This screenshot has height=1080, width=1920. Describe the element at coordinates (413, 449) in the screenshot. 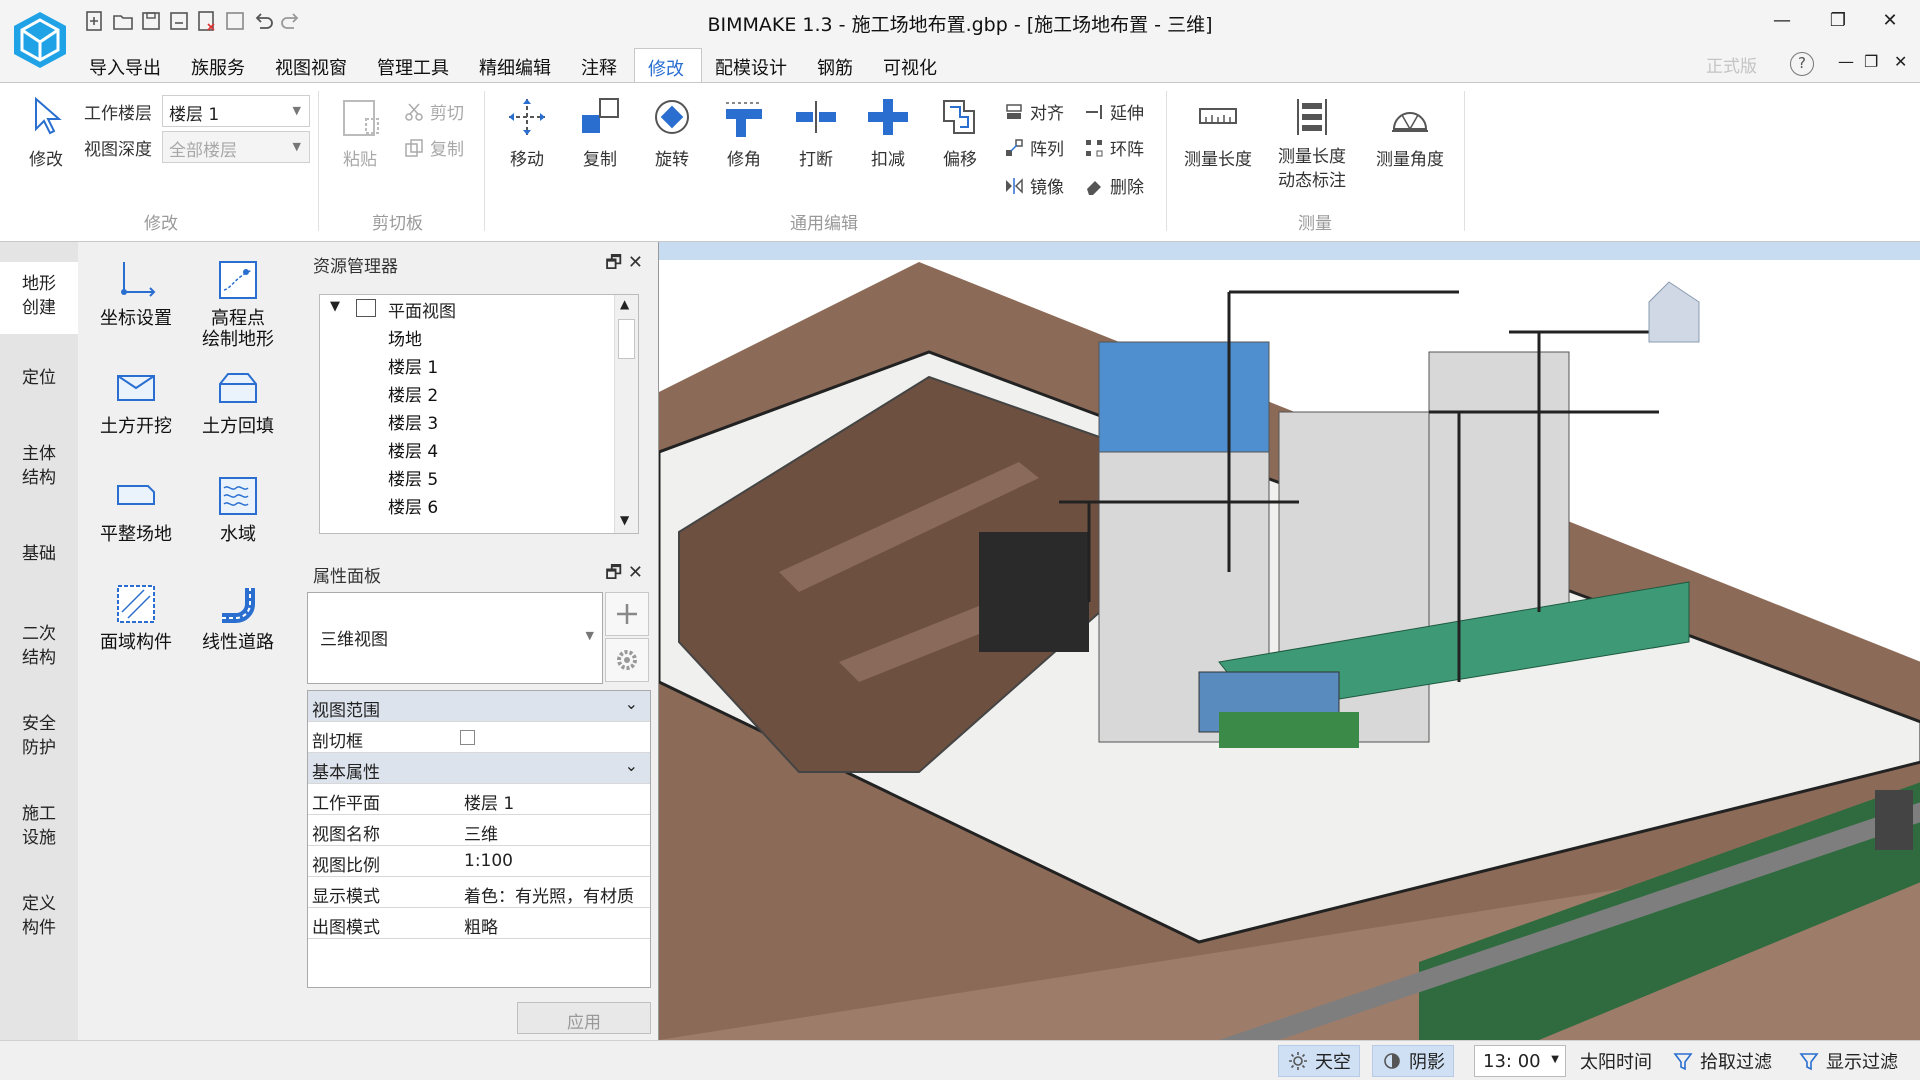

I see `tree-item-level-4: 楼层 4` at that location.